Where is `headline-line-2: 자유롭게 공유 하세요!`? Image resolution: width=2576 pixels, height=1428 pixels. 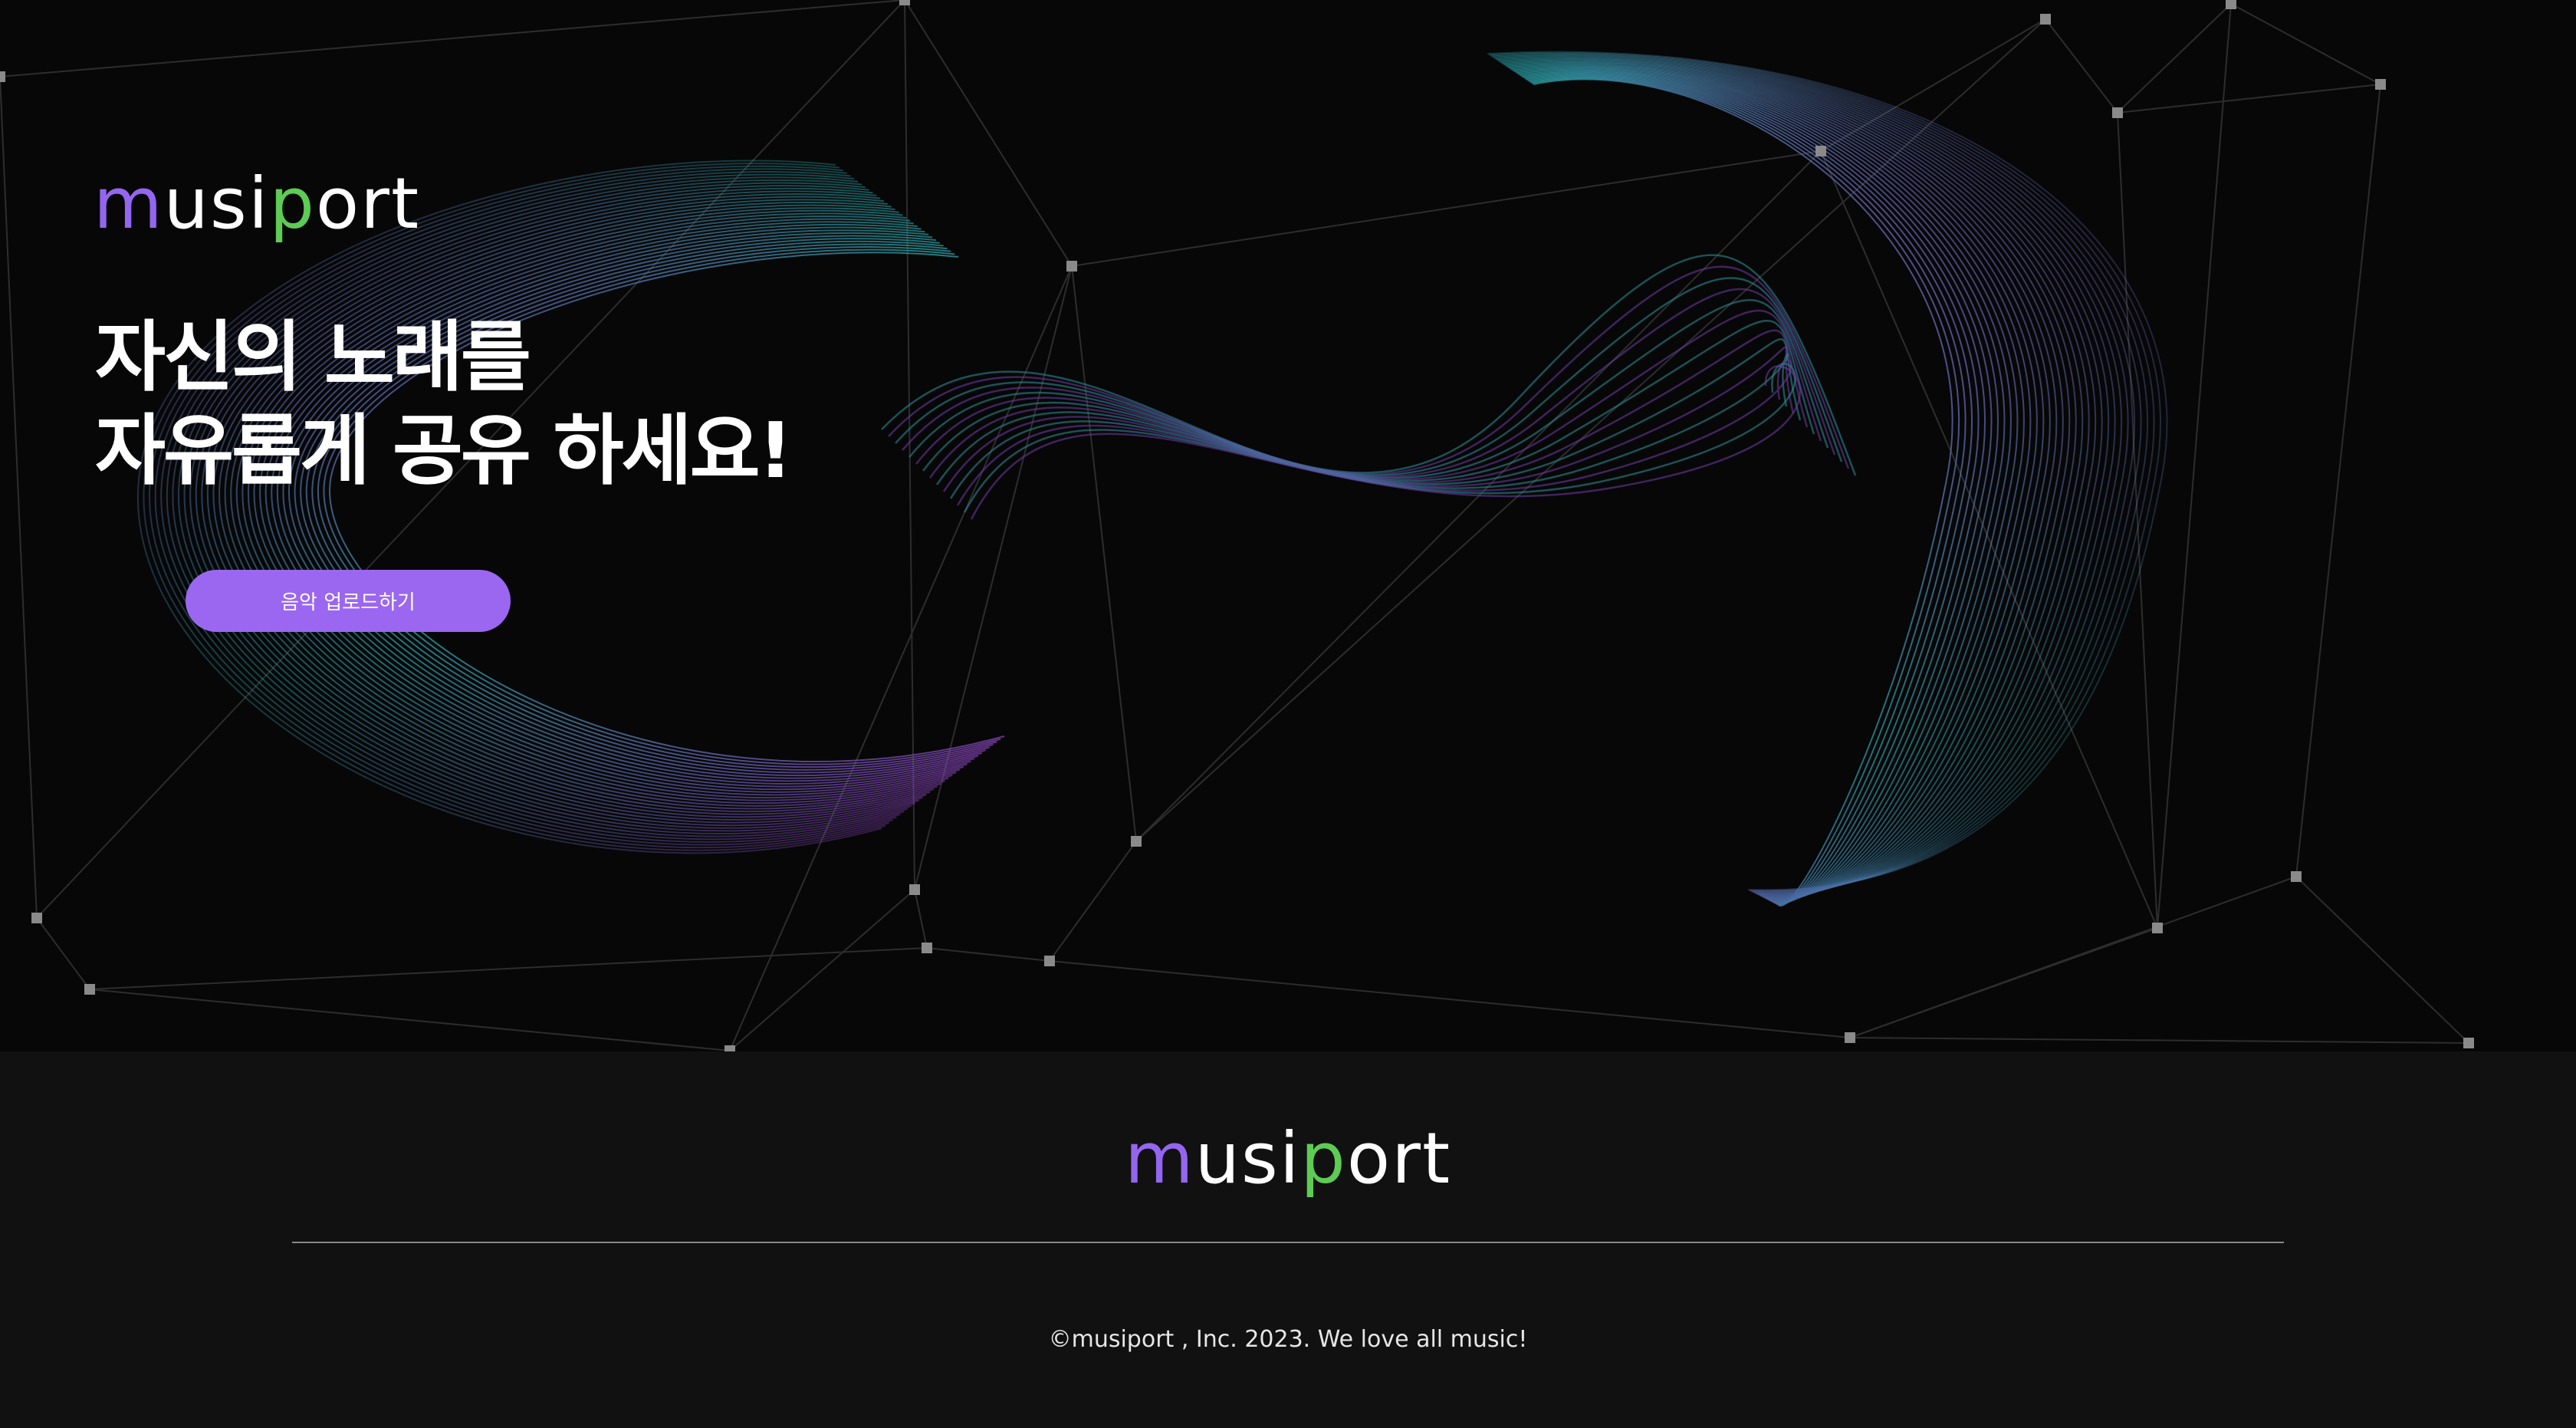 headline-line-2: 자유롭게 공유 하세요! is located at coordinates (444, 450).